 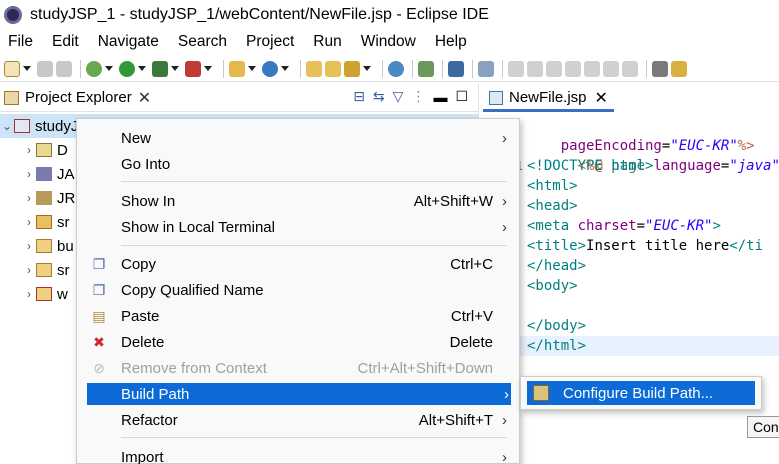 What do you see at coordinates (160, 68) in the screenshot?
I see `run-server-icon` at bounding box center [160, 68].